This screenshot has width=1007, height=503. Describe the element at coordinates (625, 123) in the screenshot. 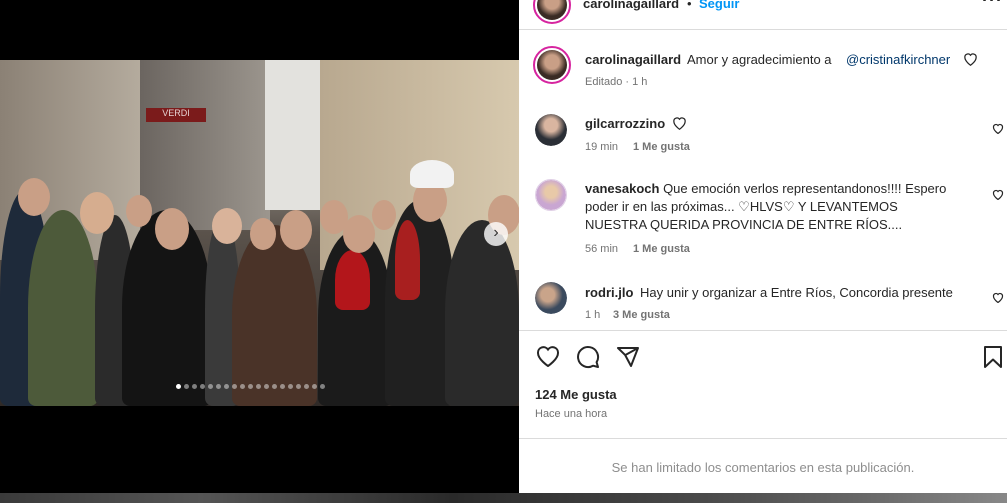

I see `comment-username: gilcarrozzino` at that location.